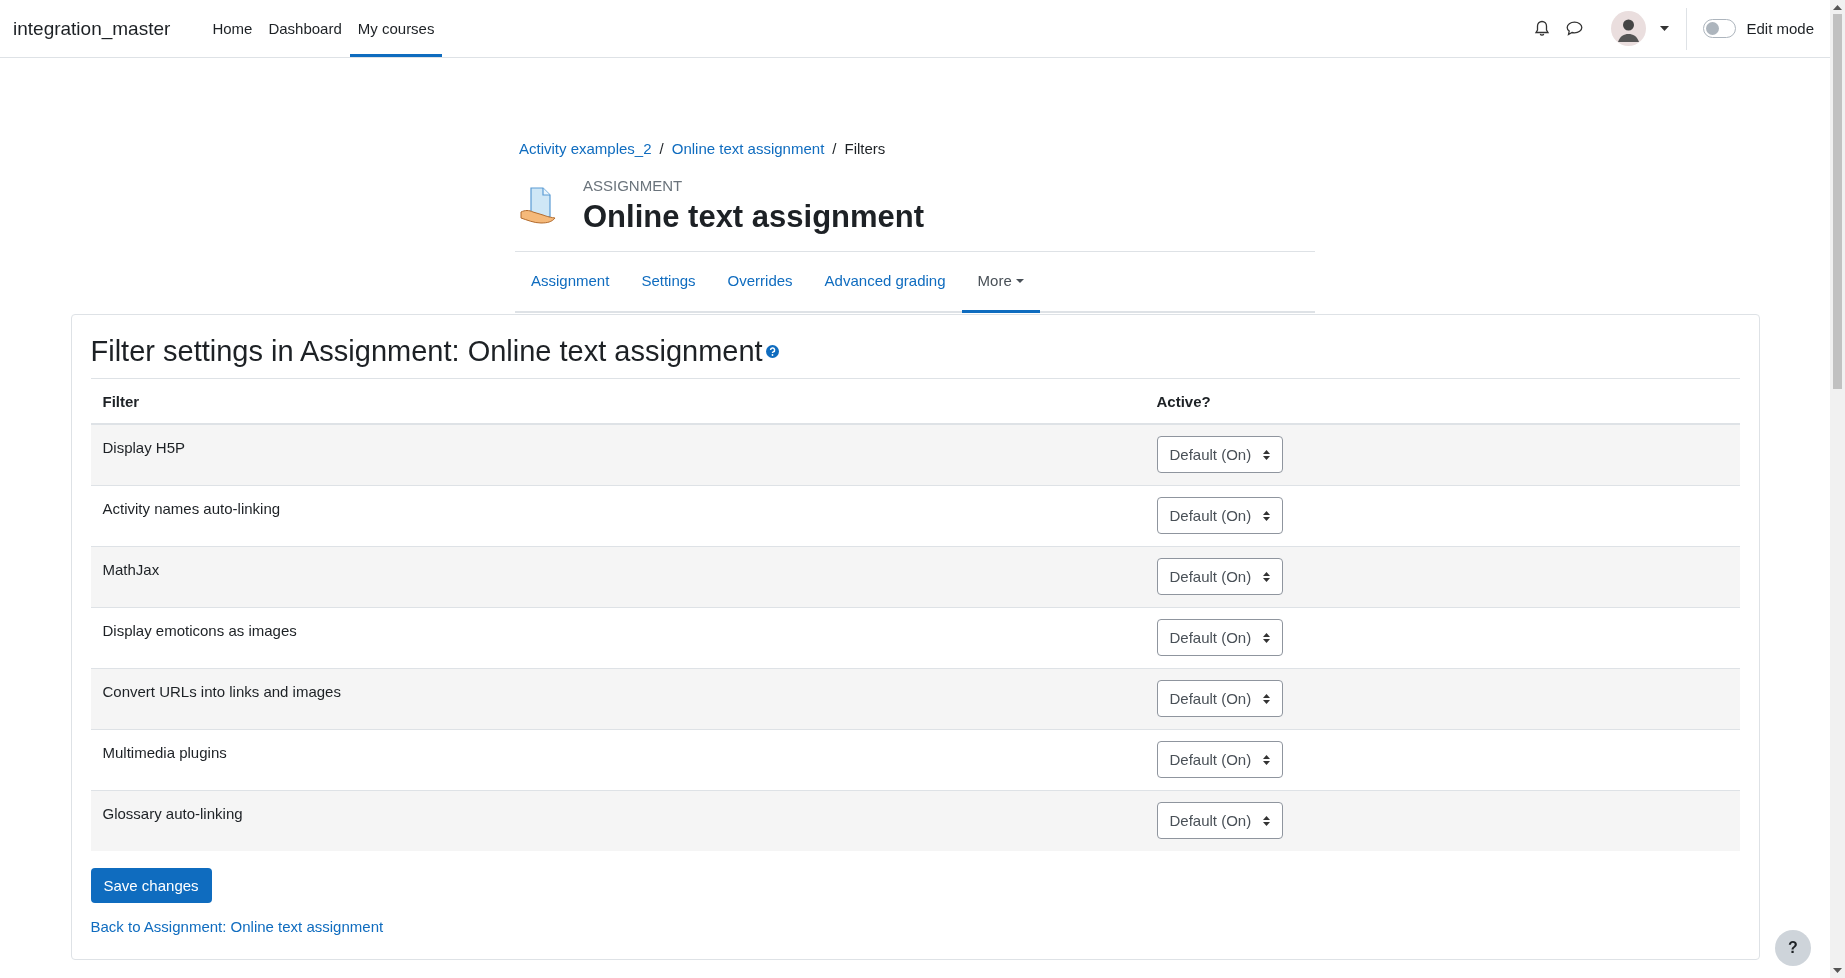  What do you see at coordinates (760, 282) in the screenshot?
I see `nav-tab: Overrides` at bounding box center [760, 282].